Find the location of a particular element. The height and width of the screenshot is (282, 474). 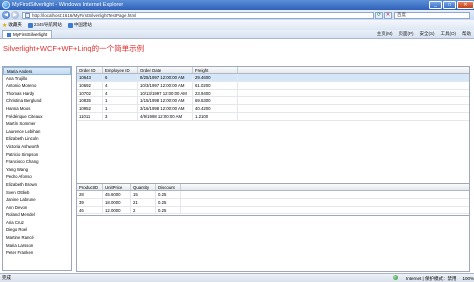

forward-button: ▶ is located at coordinates (15, 15).